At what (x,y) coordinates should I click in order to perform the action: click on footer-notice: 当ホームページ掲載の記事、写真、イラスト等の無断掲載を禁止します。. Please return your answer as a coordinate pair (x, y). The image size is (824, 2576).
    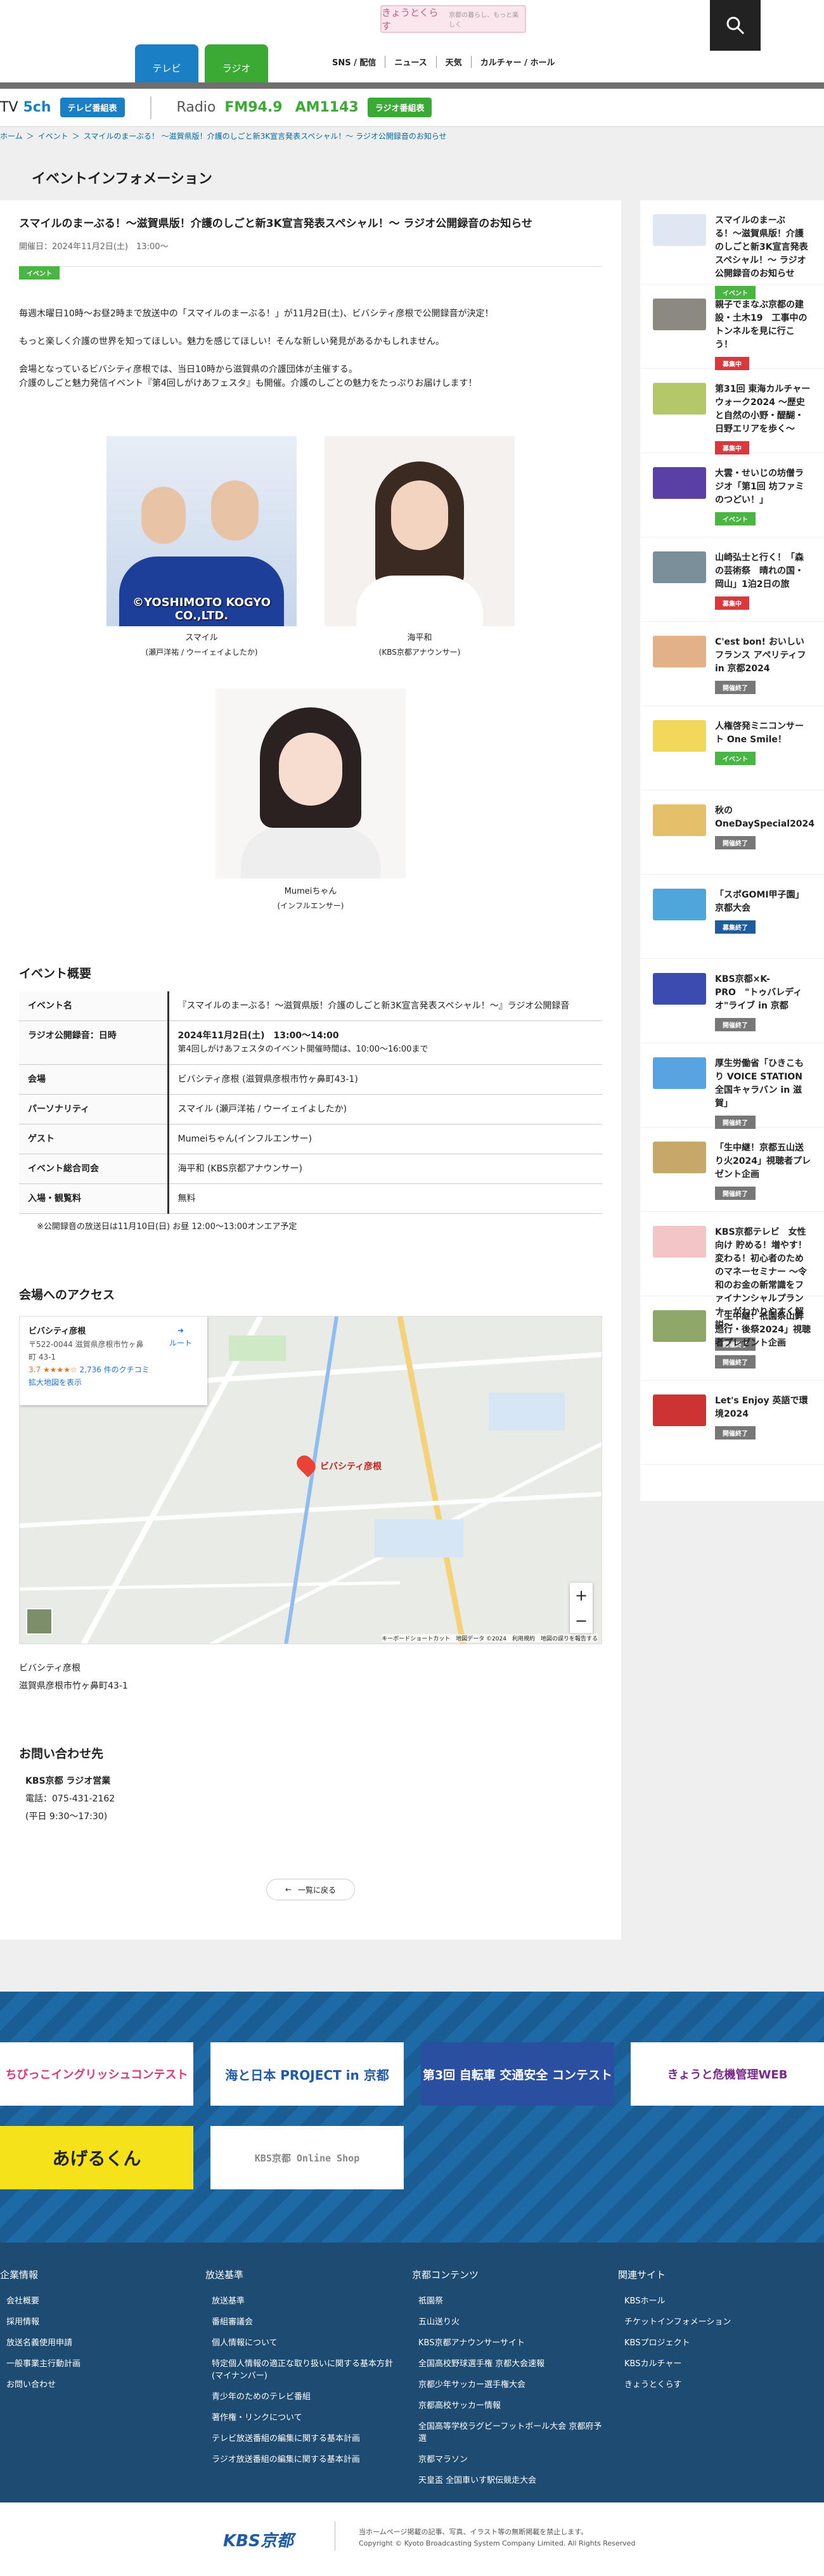
    Looking at the image, I should click on (473, 2532).